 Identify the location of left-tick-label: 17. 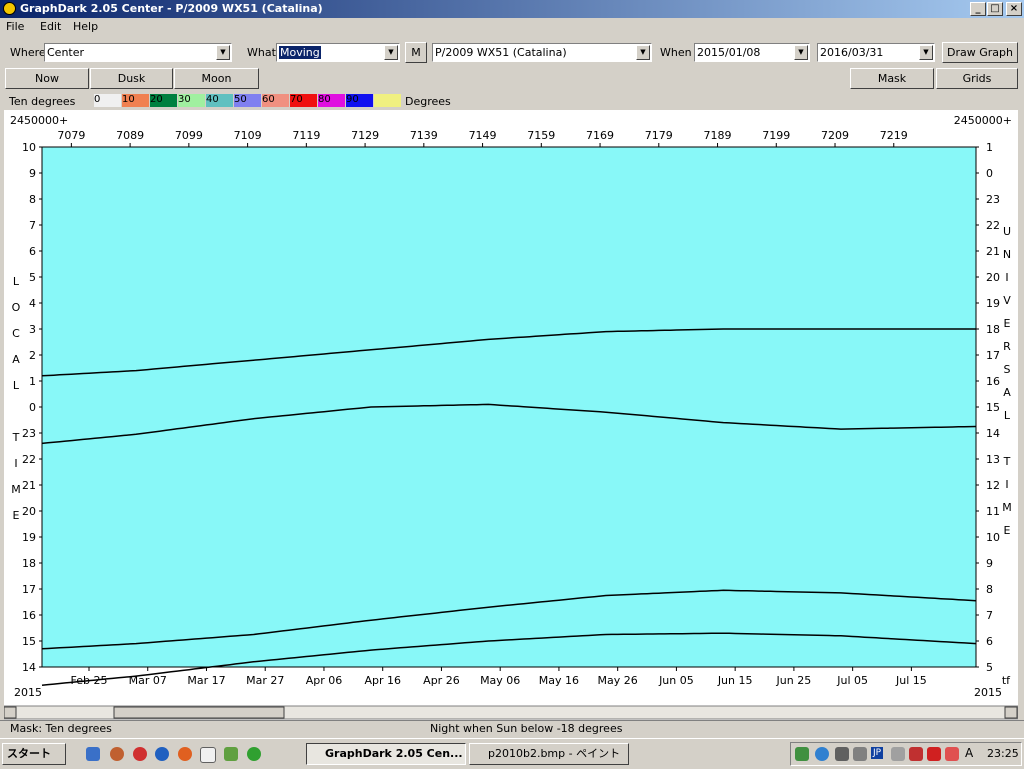
(29, 589).